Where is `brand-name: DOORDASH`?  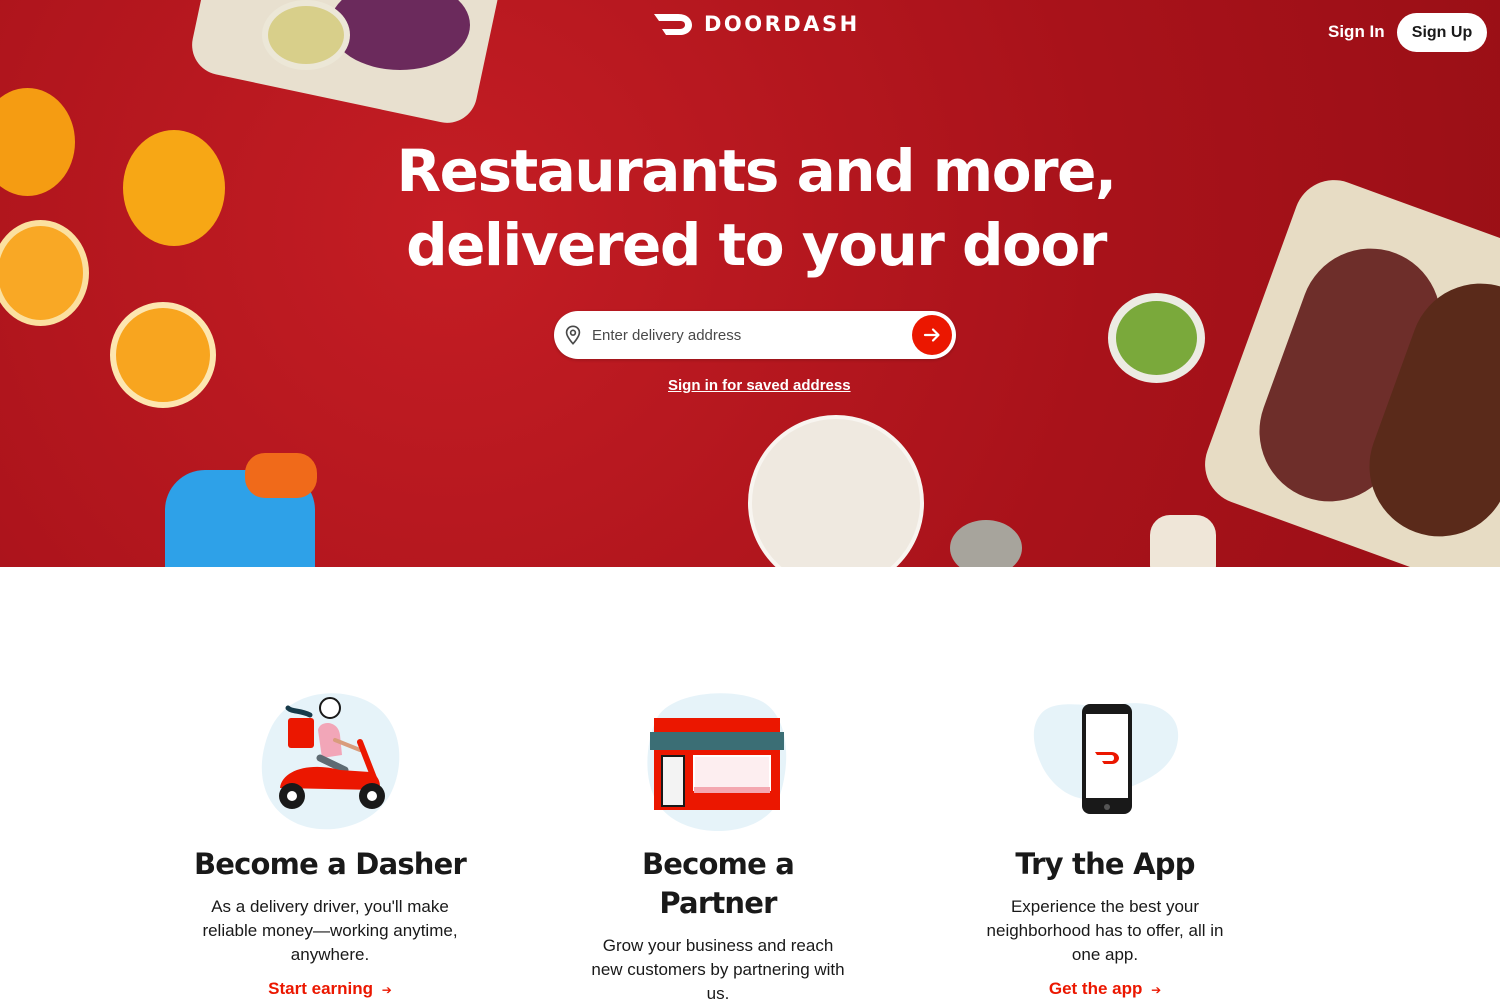
brand-name: DOORDASH is located at coordinates (782, 24).